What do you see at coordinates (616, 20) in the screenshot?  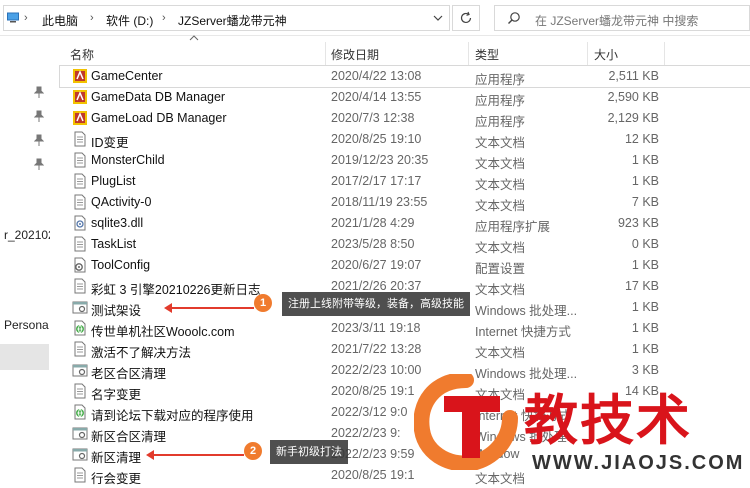 I see `search-input: 在 JZServer蟠龙带元神 中搜索` at bounding box center [616, 20].